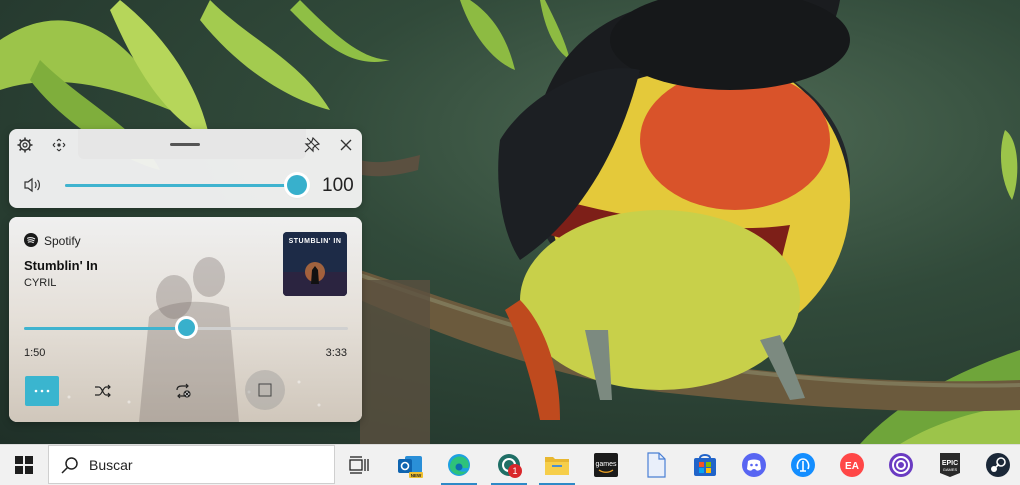 This screenshot has height=485, width=1020. What do you see at coordinates (312, 145) in the screenshot?
I see `pin-icon` at bounding box center [312, 145].